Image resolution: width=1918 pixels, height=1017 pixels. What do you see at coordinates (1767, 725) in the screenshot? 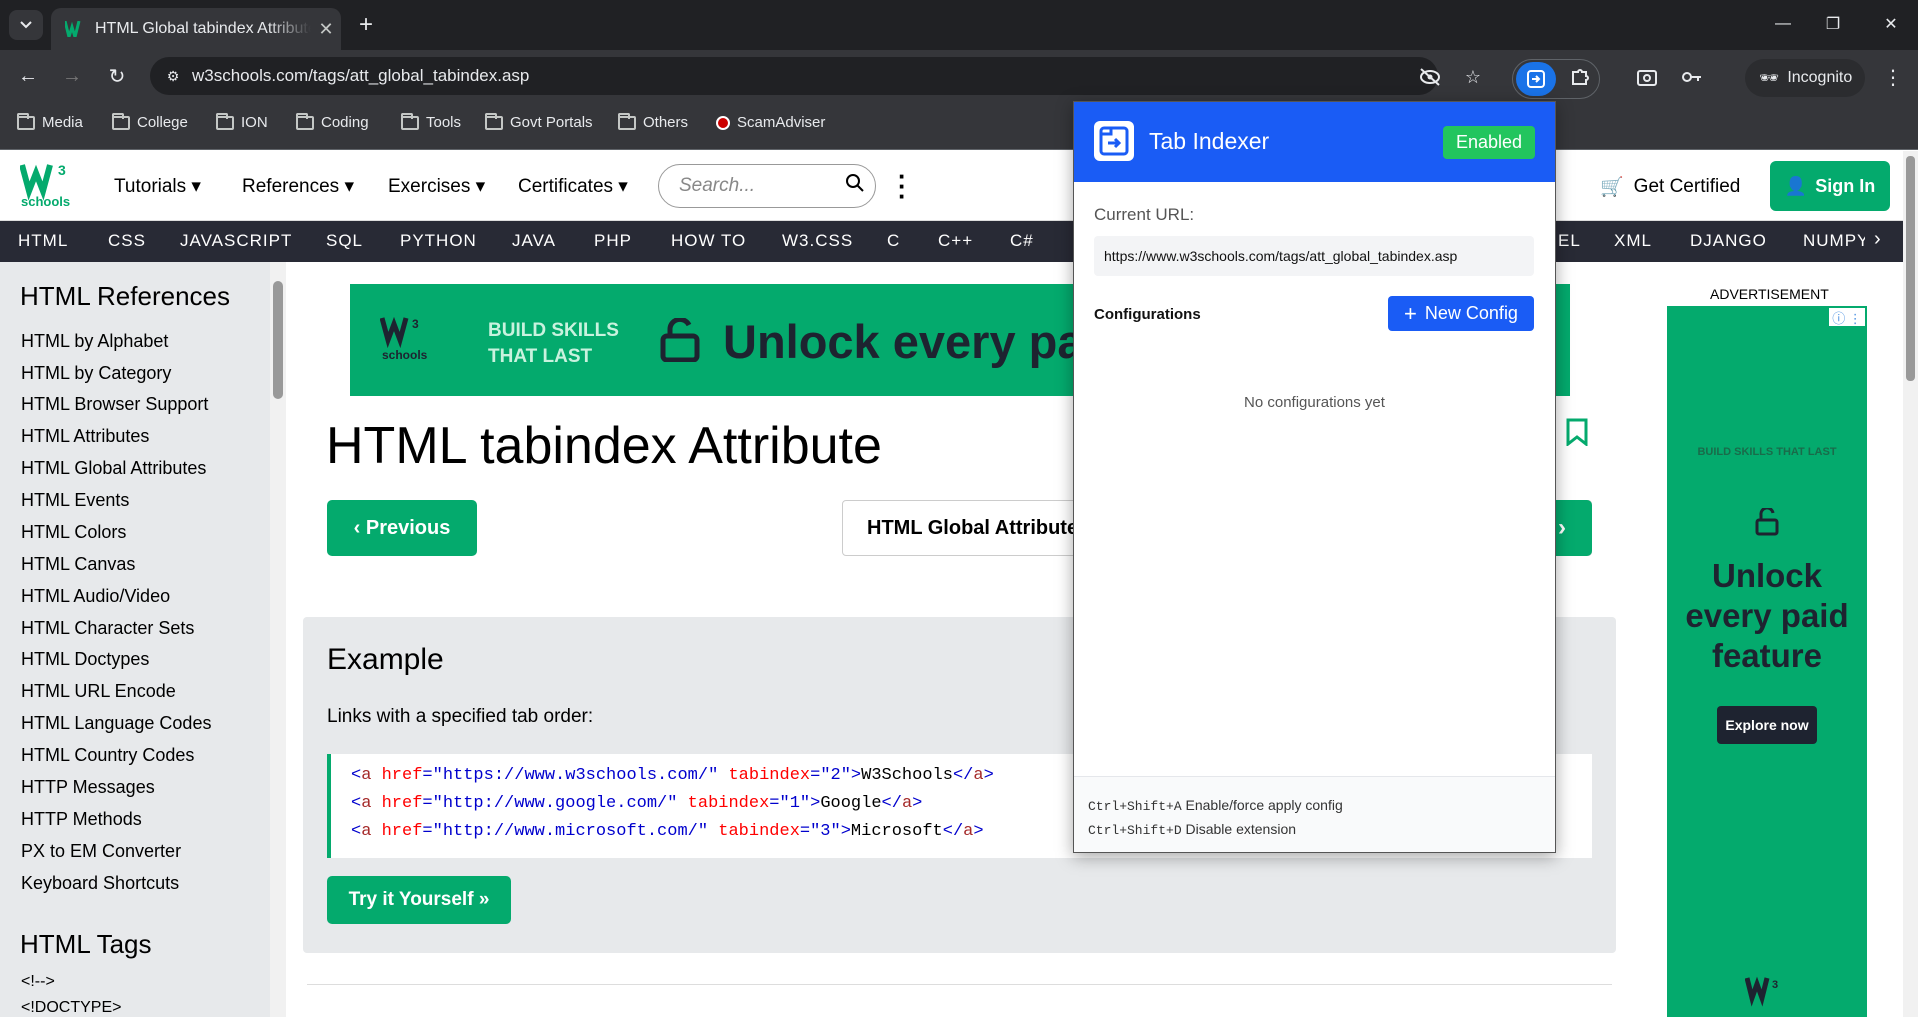
I see `ad-cta-button: Explore now` at bounding box center [1767, 725].